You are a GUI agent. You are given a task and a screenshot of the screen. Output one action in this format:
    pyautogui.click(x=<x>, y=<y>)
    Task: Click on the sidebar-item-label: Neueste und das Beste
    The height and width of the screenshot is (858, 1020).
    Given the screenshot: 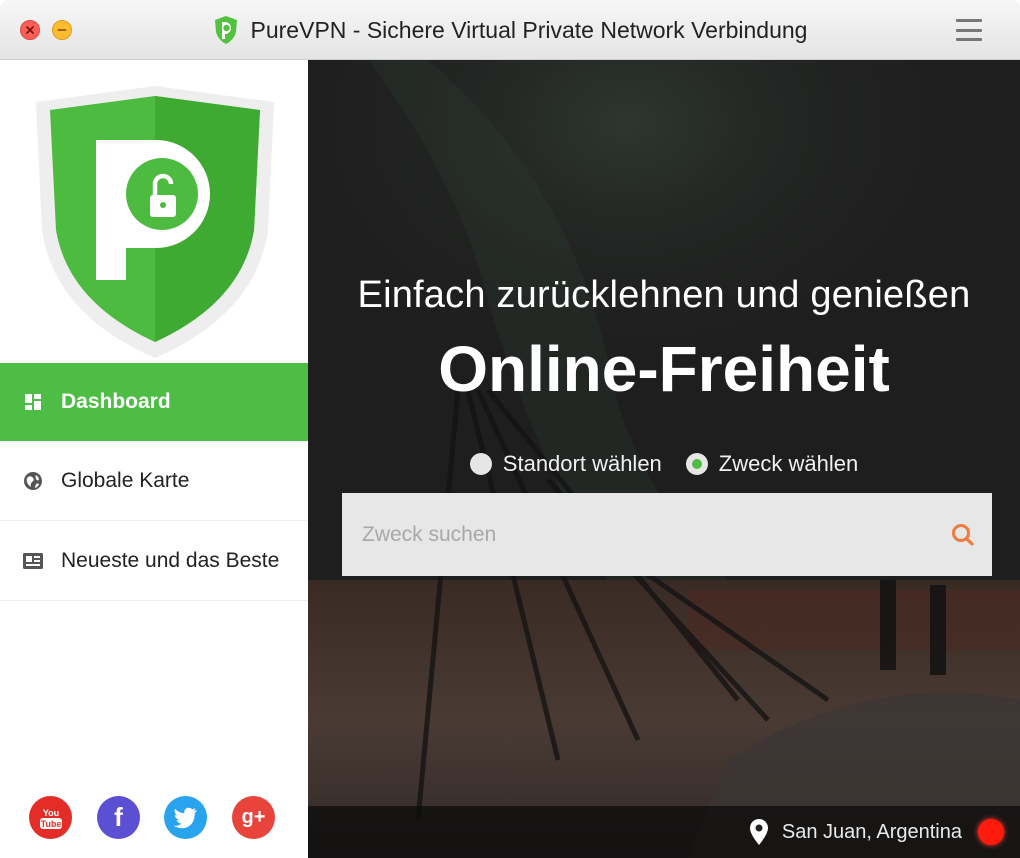 What is the action you would take?
    pyautogui.click(x=170, y=560)
    